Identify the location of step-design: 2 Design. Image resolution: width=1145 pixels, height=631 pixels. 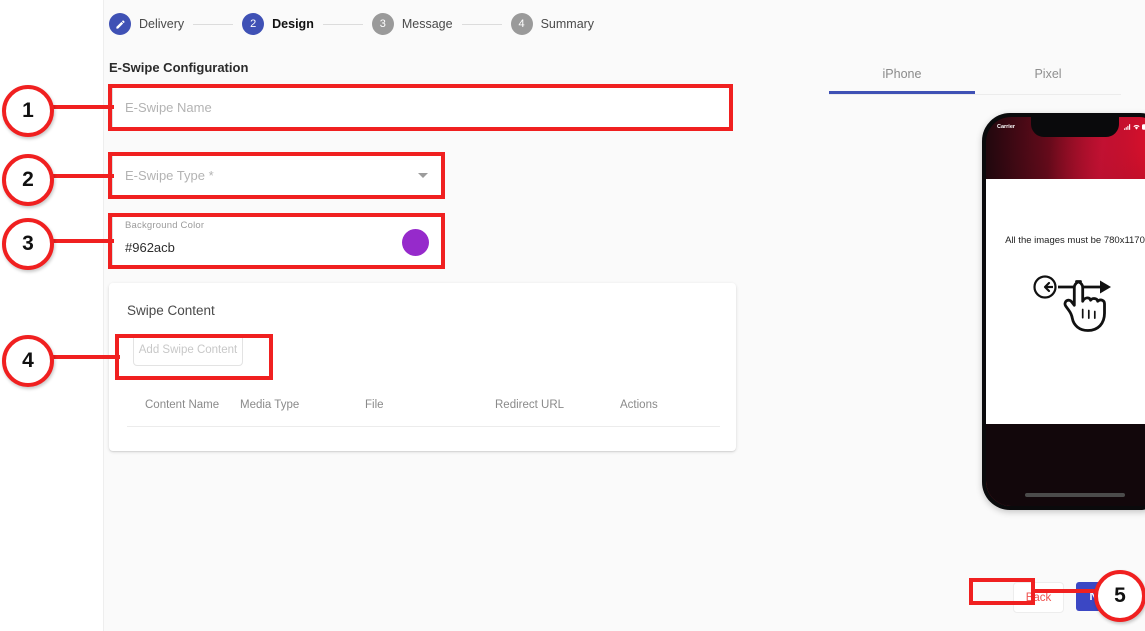
(278, 24).